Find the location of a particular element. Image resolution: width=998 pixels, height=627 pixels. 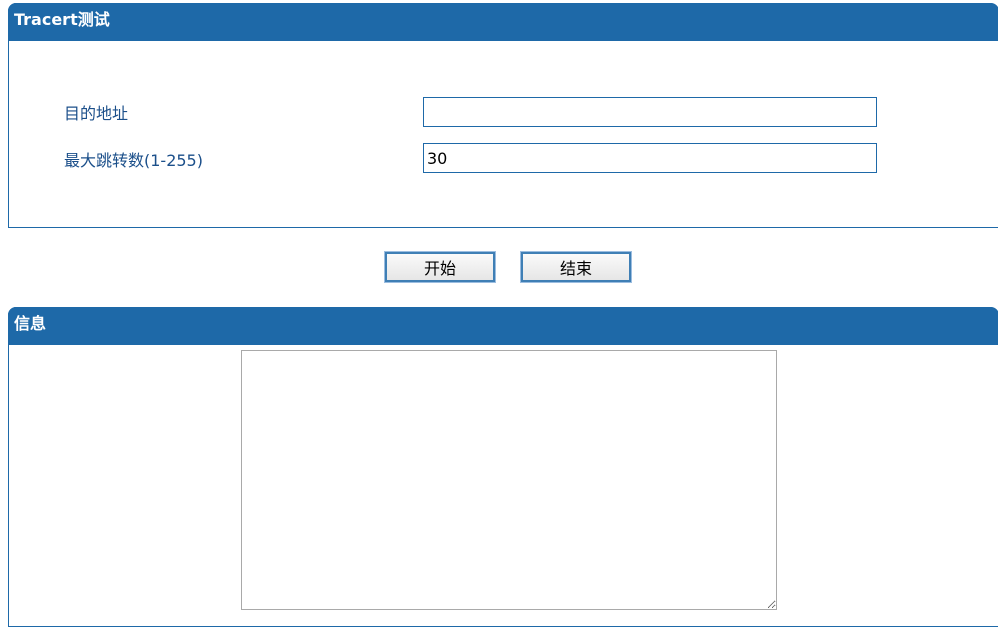

destination-input is located at coordinates (650, 112).